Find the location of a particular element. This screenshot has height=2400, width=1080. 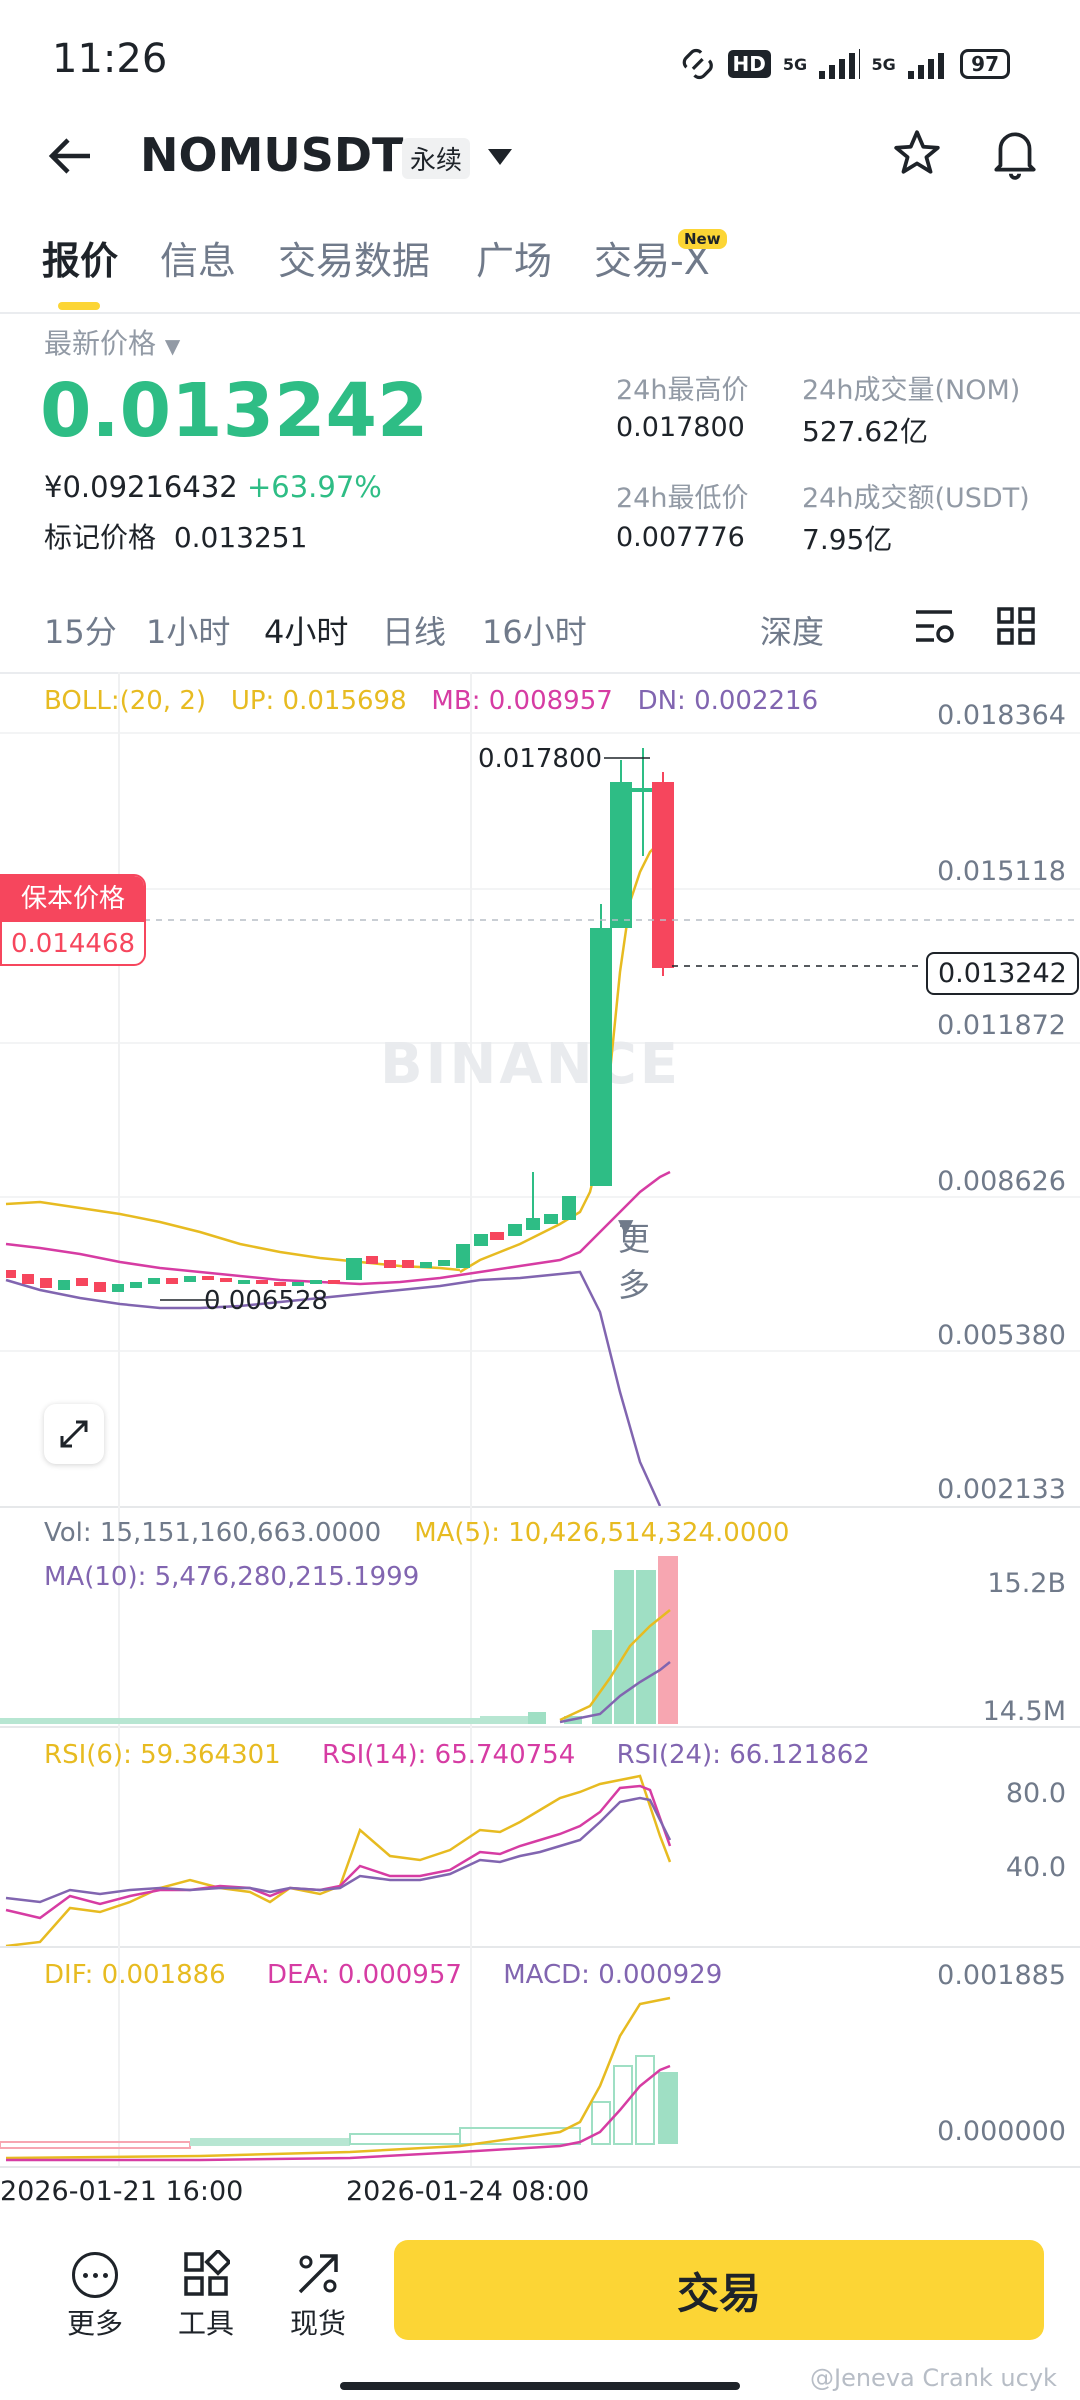

signal-icon is located at coordinates (839, 64).